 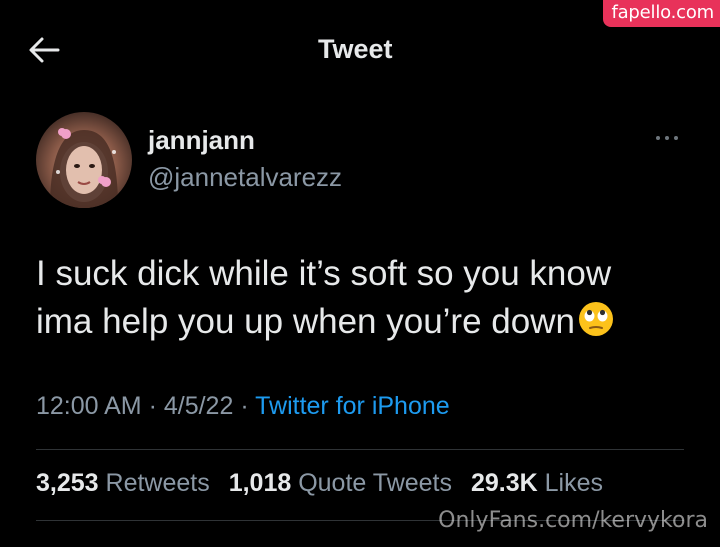 I want to click on display-name: jannjann, so click(x=201, y=140).